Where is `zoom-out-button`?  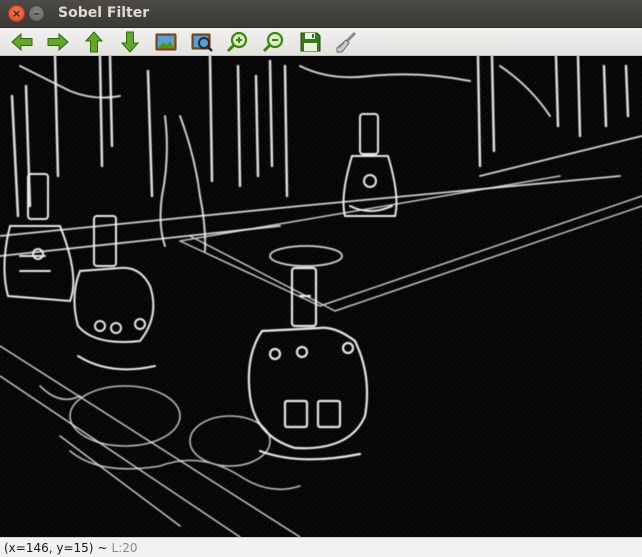
zoom-out-button is located at coordinates (274, 42).